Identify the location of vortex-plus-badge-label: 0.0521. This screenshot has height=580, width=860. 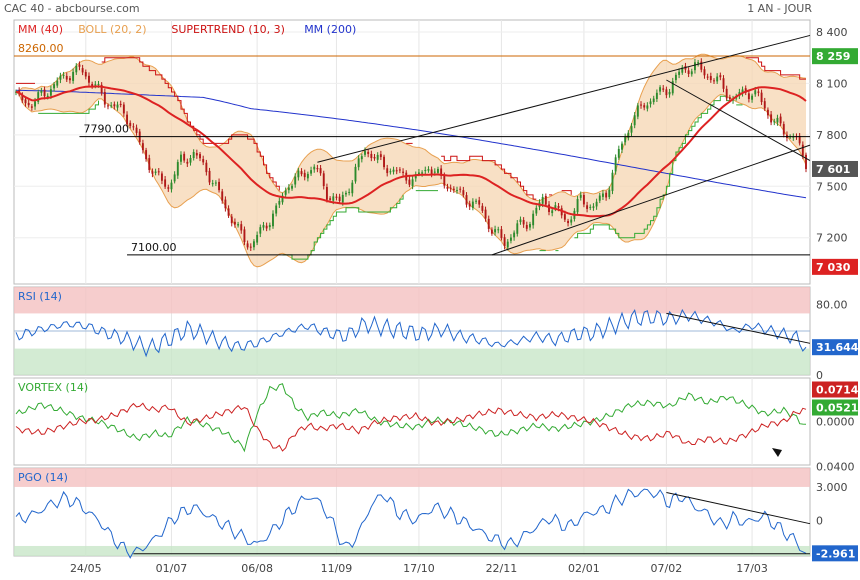
(837, 408).